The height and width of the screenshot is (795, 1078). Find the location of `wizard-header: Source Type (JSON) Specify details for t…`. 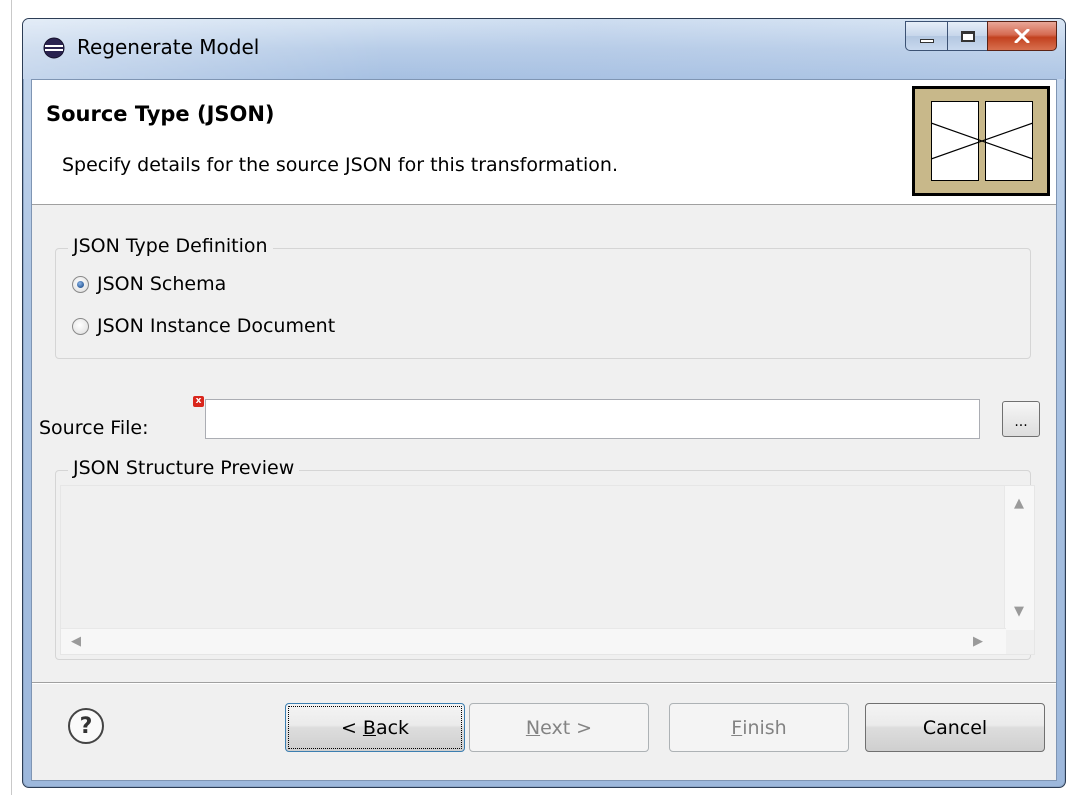

wizard-header: Source Type (JSON) Specify details for t… is located at coordinates (544, 142).